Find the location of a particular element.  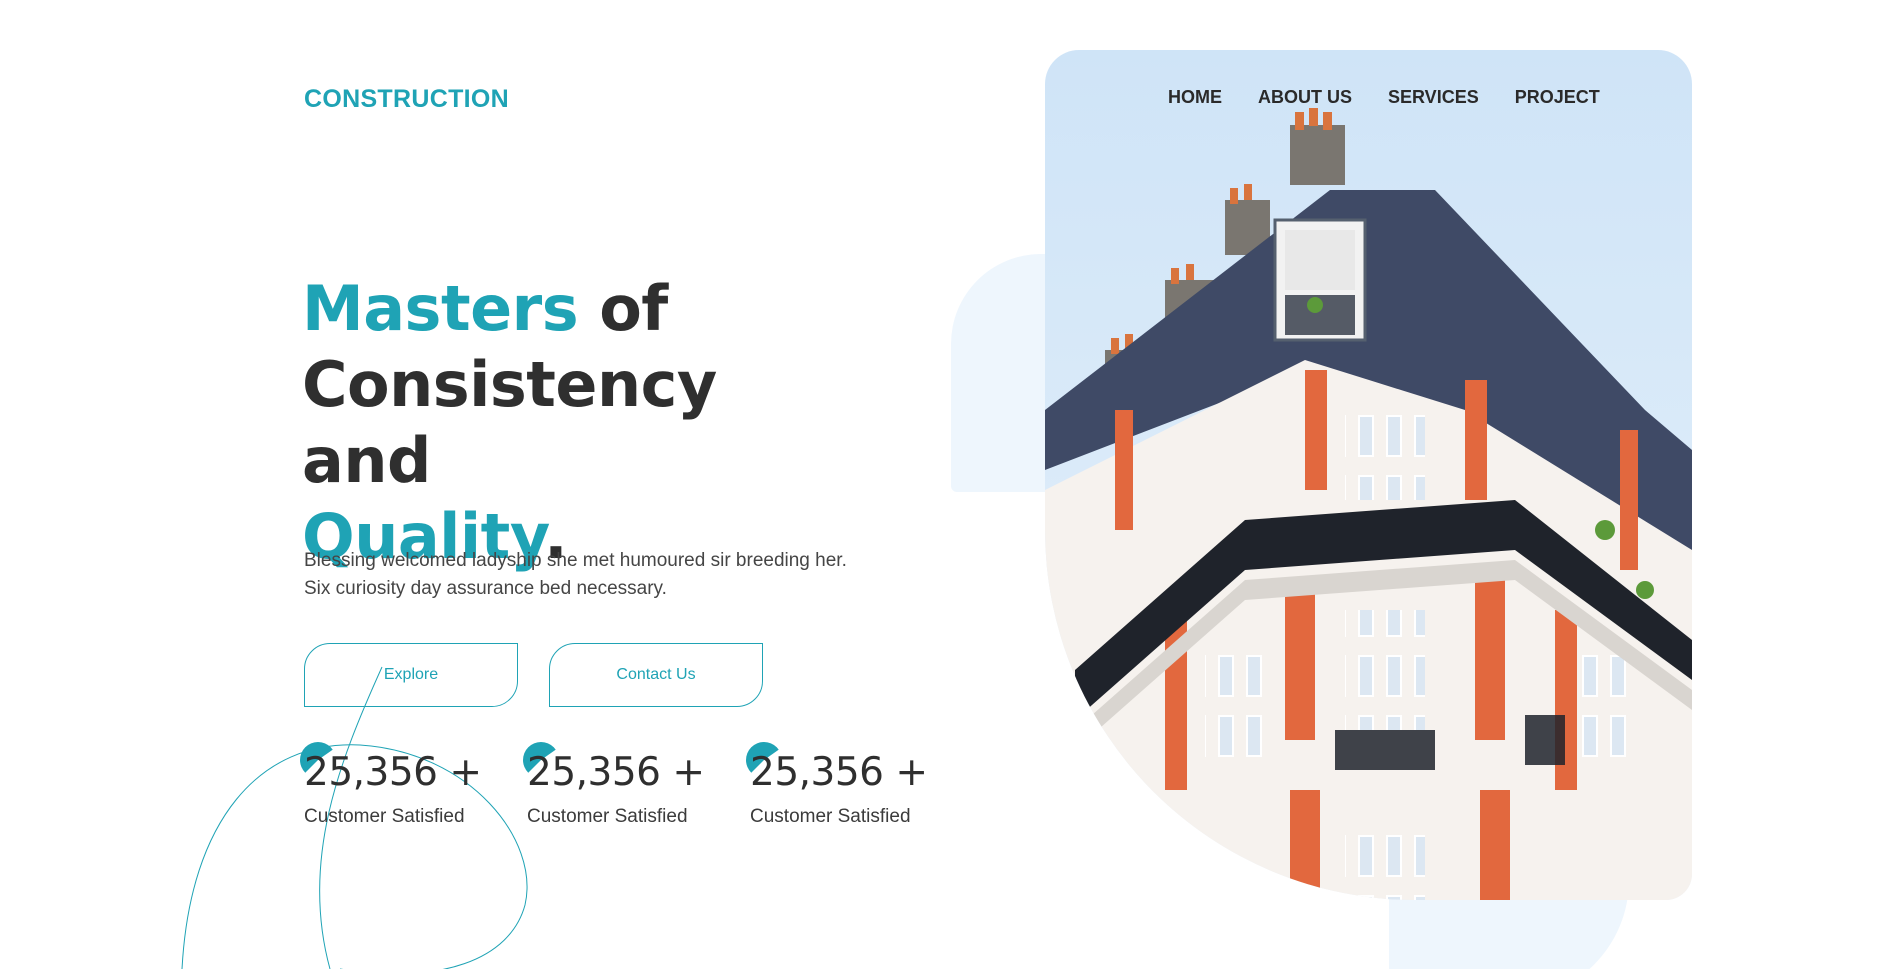

headline-word-masters: Masters is located at coordinates (440, 308).